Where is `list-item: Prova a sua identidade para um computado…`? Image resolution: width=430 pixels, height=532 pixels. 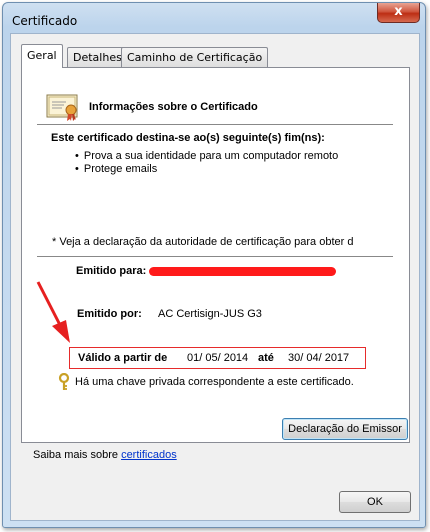 list-item: Prova a sua identidade para um computado… is located at coordinates (207, 156).